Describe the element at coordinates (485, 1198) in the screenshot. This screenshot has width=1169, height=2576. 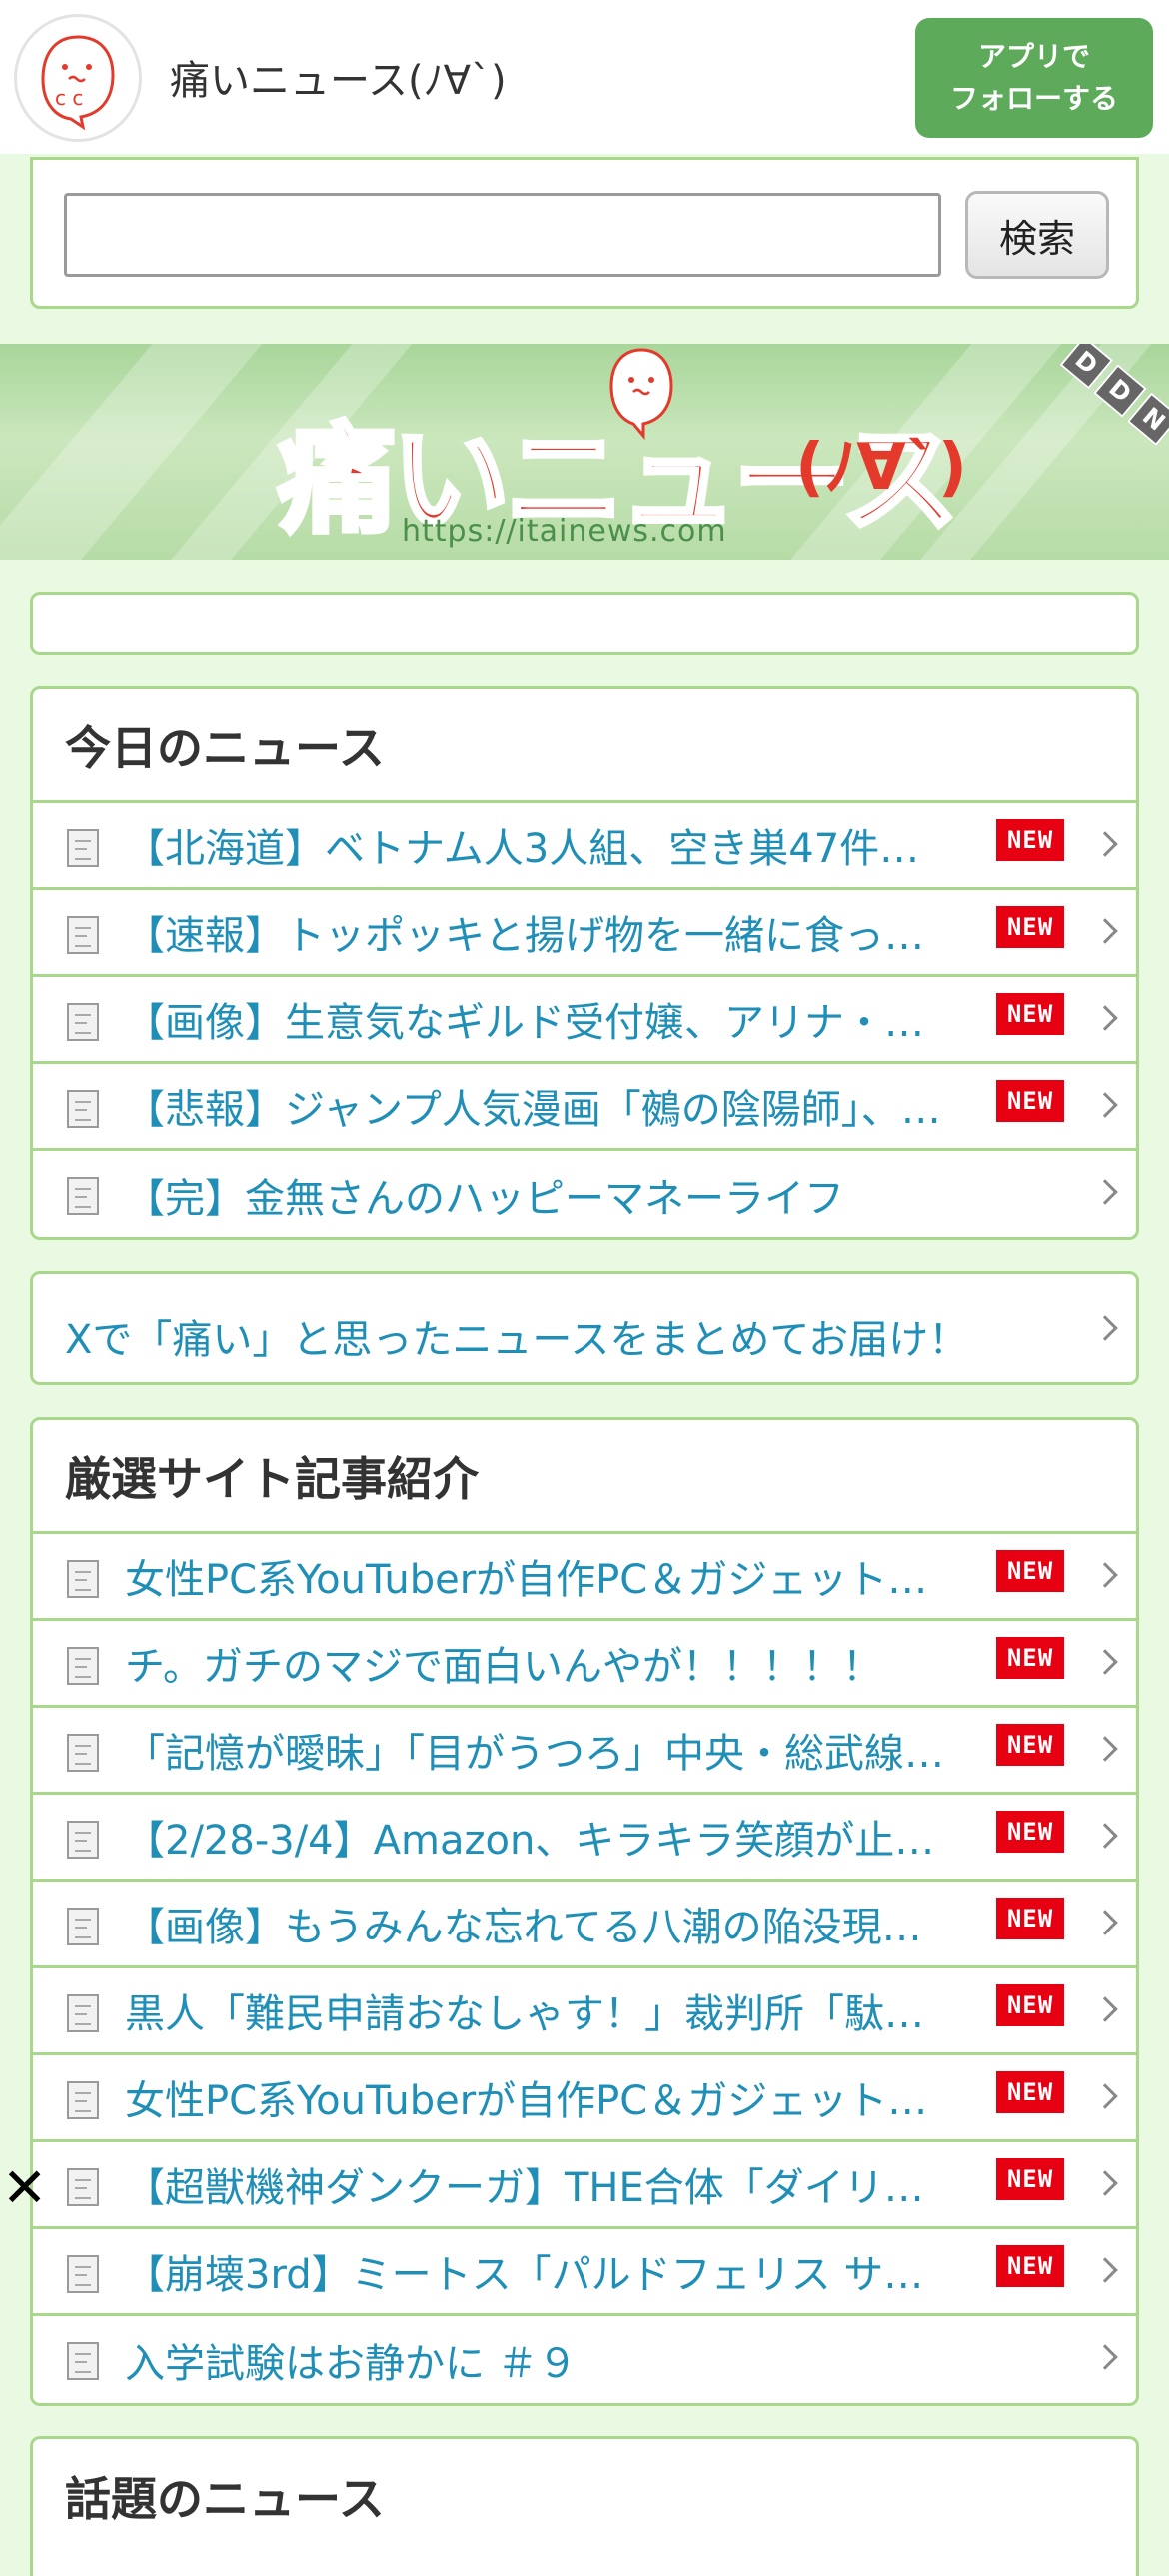
I see `article-title: 【完】金無さんのハッピーマネーライフ` at that location.